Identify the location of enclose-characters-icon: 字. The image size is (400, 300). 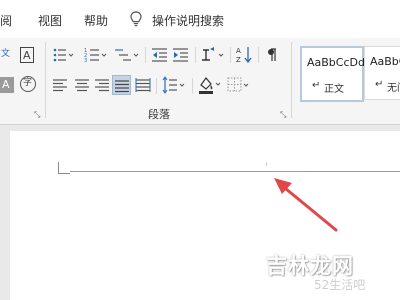
(28, 83).